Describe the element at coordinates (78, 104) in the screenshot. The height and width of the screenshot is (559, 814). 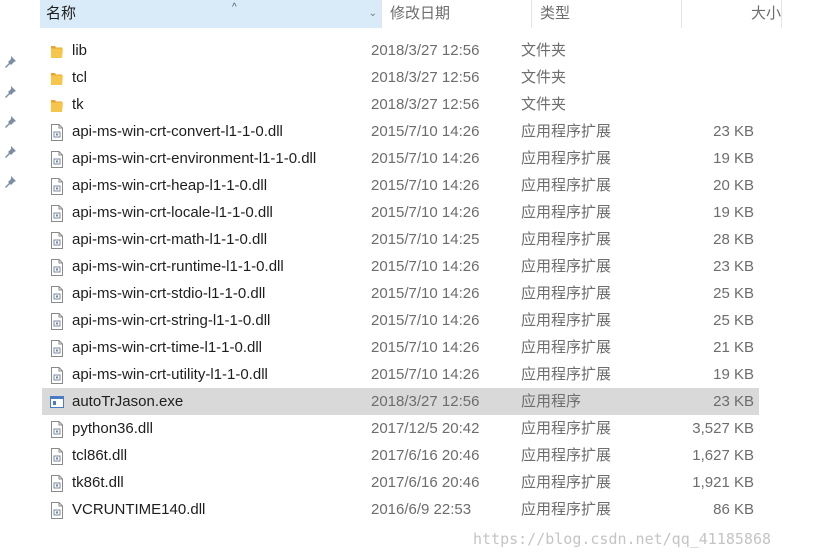
I see `file-name: tk` at that location.